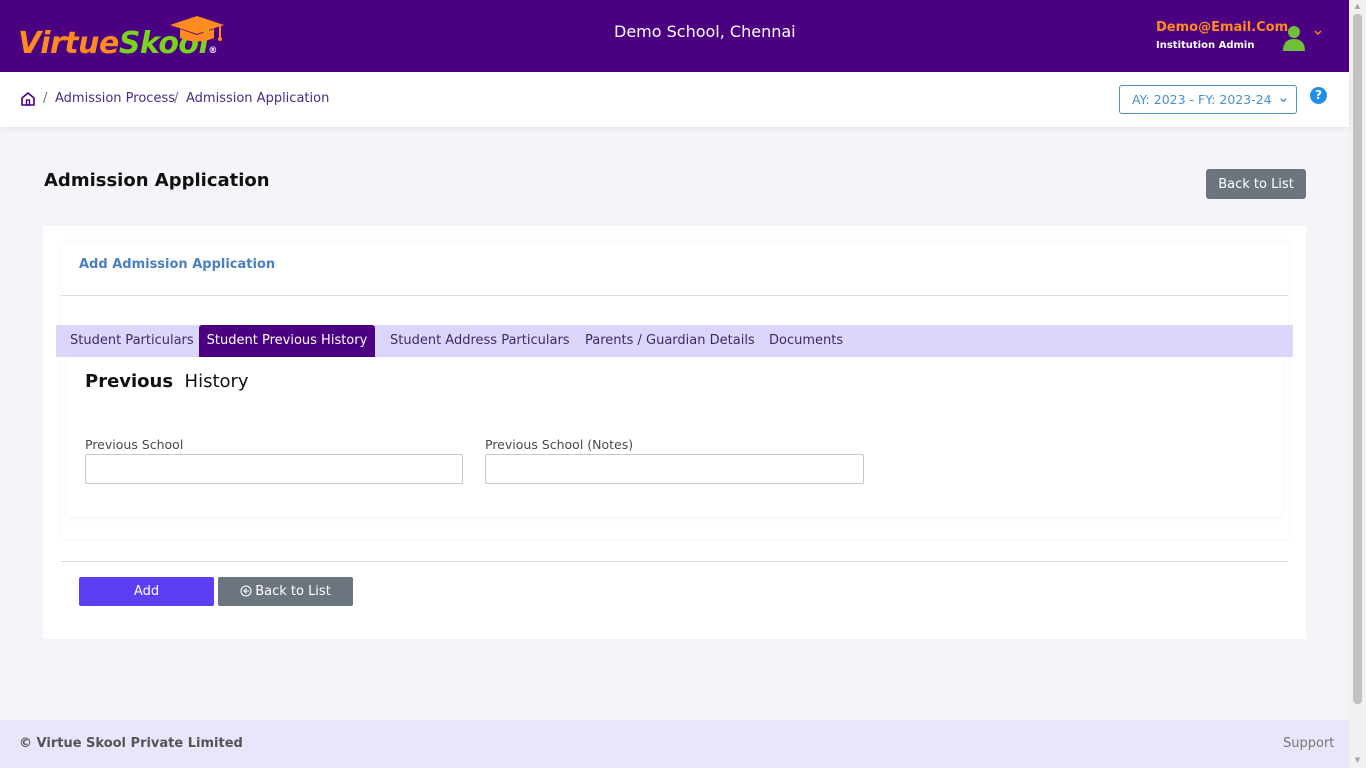  What do you see at coordinates (806, 341) in the screenshot?
I see `tab-documents: Documents` at bounding box center [806, 341].